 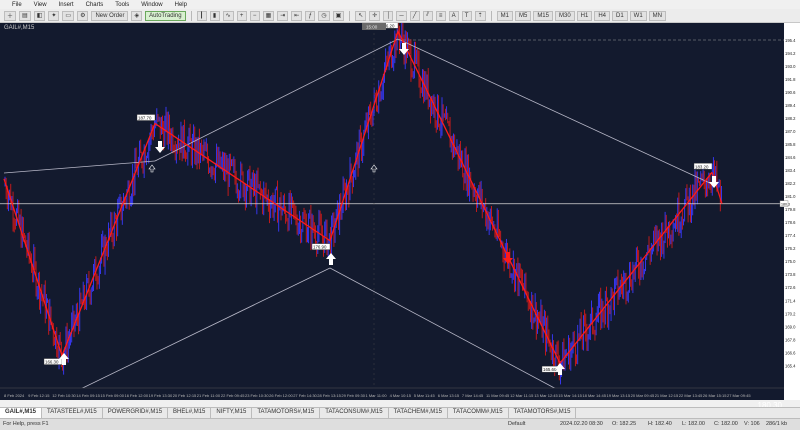 I want to click on status-open: O: 182.25, so click(x=624, y=424).